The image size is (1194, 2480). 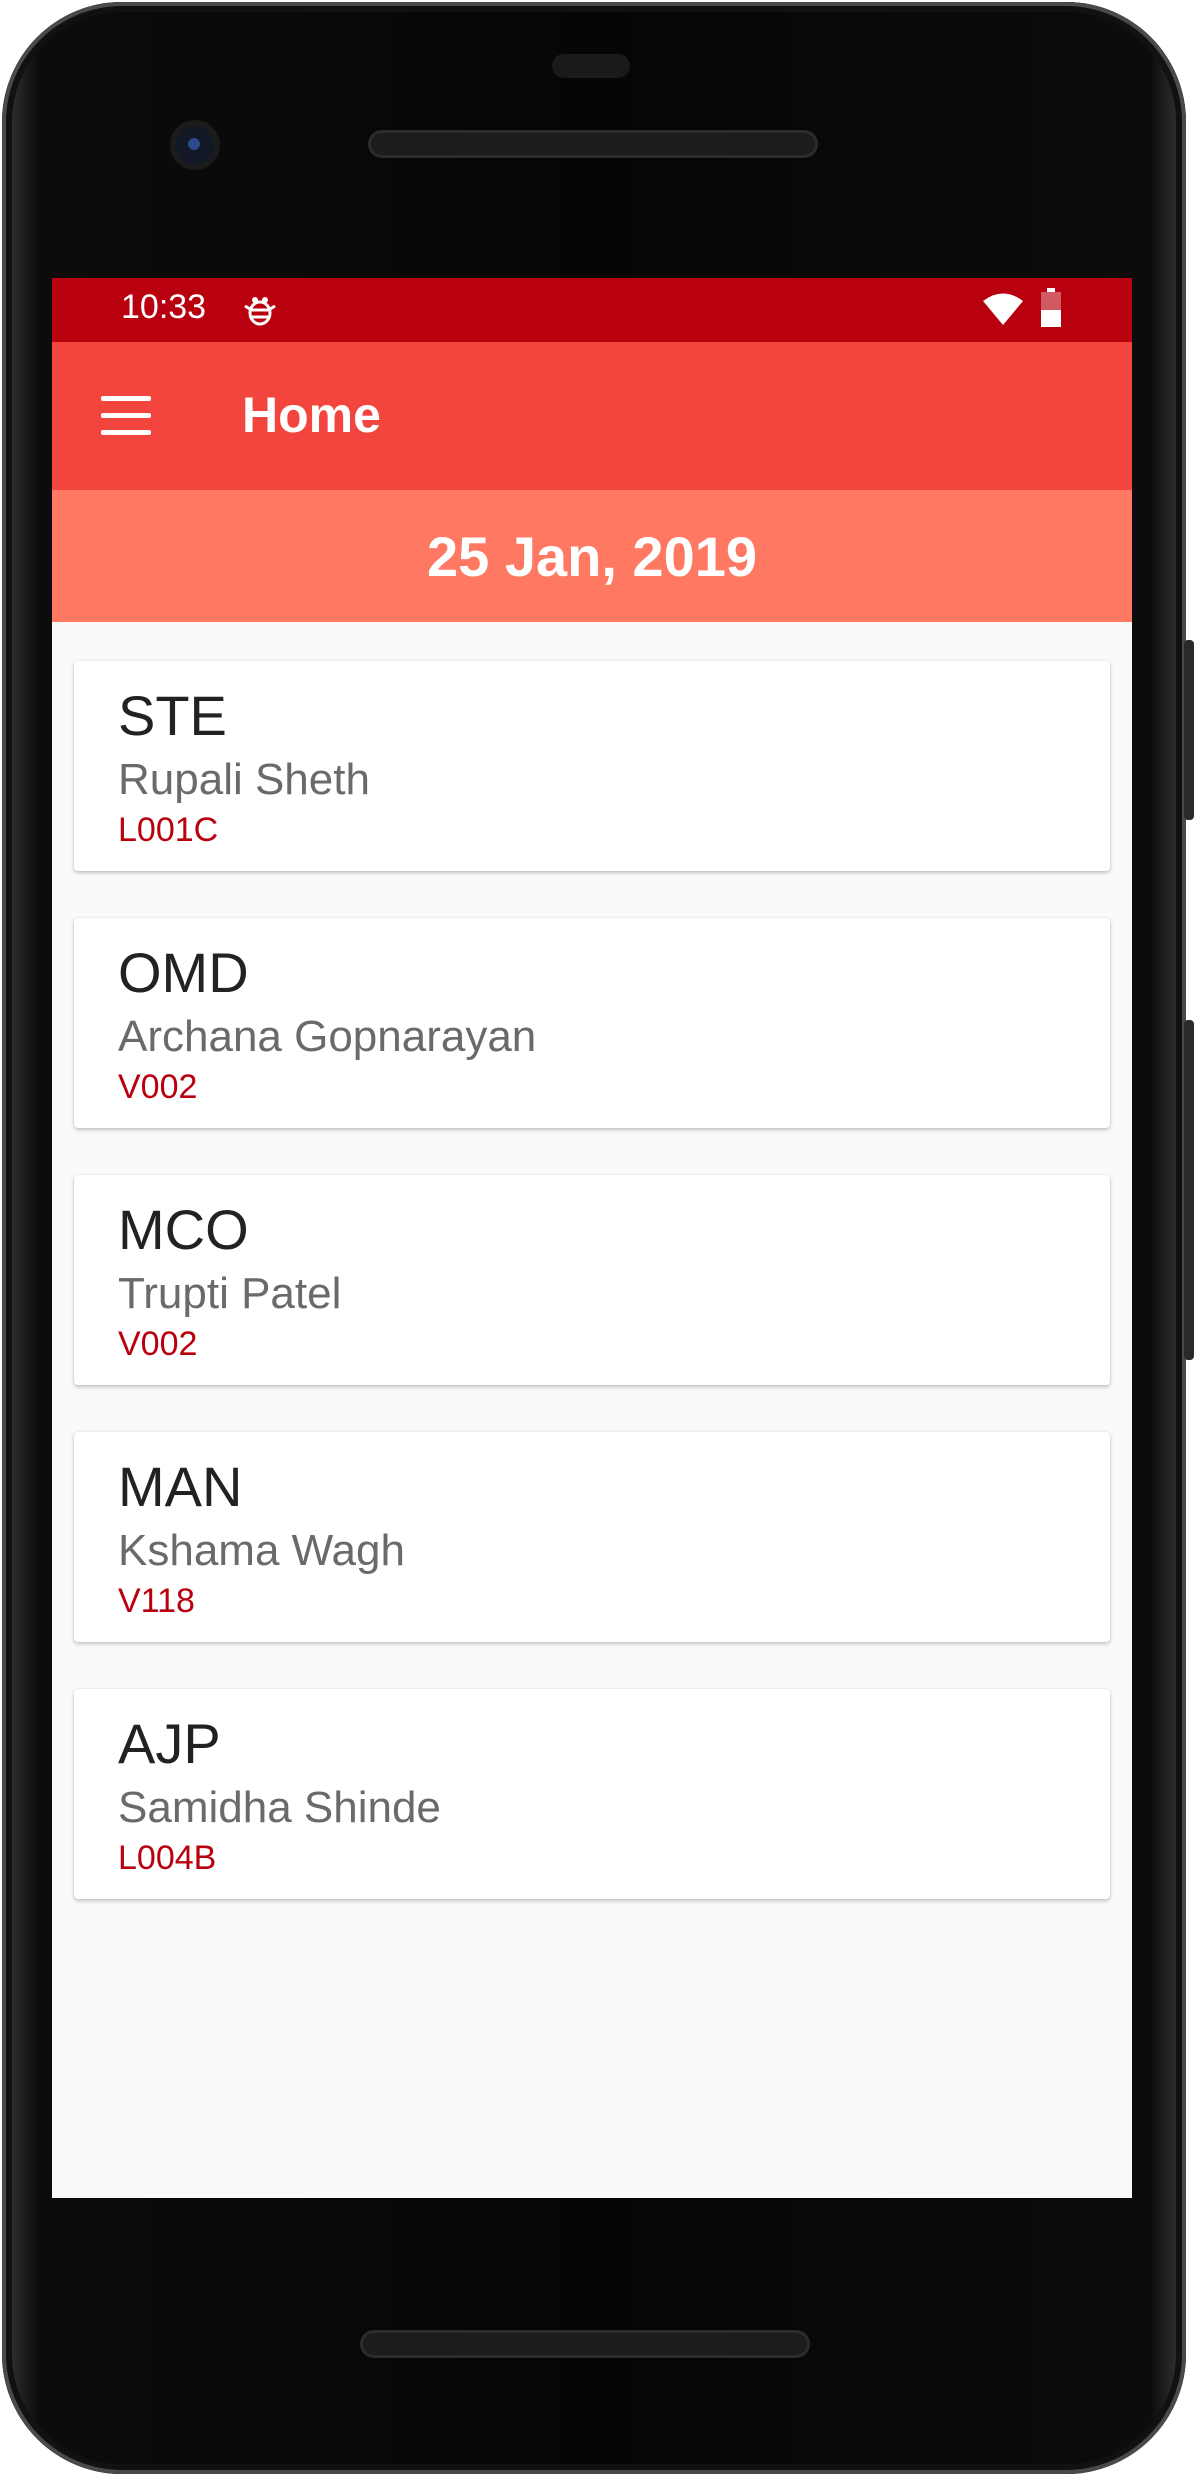 What do you see at coordinates (592, 1280) in the screenshot?
I see `list-item: MCO Trupti Patel V002` at bounding box center [592, 1280].